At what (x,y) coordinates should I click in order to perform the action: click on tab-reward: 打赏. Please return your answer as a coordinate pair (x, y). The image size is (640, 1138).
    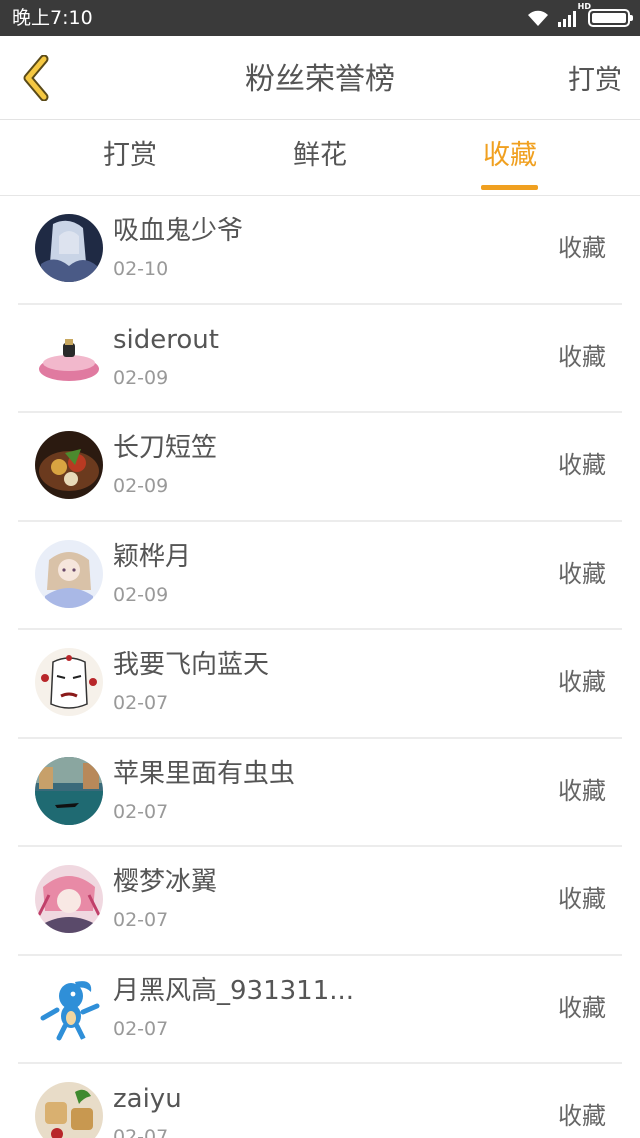
    Looking at the image, I should click on (130, 156).